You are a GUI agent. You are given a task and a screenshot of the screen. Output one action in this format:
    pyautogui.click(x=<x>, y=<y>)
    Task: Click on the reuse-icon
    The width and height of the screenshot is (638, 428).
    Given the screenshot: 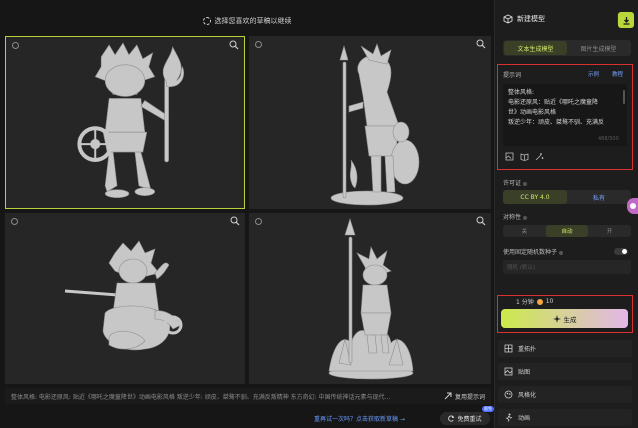 What is the action you would take?
    pyautogui.click(x=448, y=396)
    